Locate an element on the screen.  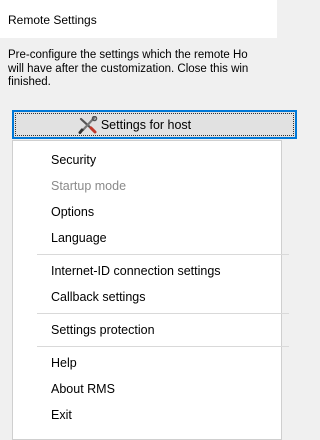
settings-for-host-button: Settings for host is located at coordinates (154, 124).